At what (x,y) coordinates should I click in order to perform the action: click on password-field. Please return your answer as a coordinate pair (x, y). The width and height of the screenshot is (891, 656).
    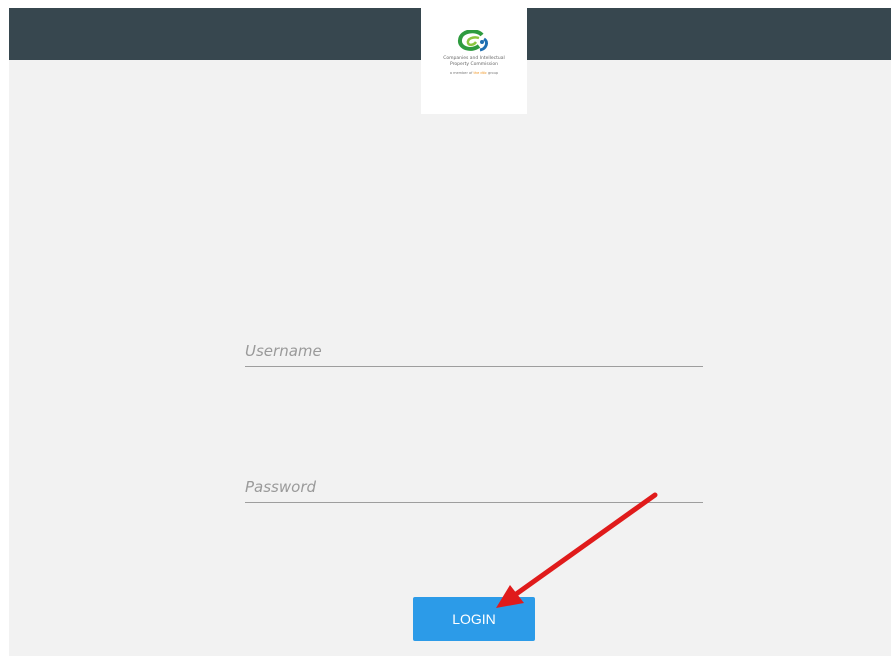
    Looking at the image, I should click on (474, 487).